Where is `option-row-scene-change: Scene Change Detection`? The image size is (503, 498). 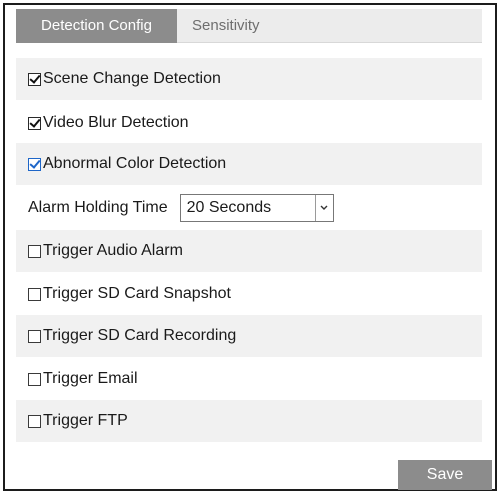
option-row-scene-change: Scene Change Detection is located at coordinates (249, 79).